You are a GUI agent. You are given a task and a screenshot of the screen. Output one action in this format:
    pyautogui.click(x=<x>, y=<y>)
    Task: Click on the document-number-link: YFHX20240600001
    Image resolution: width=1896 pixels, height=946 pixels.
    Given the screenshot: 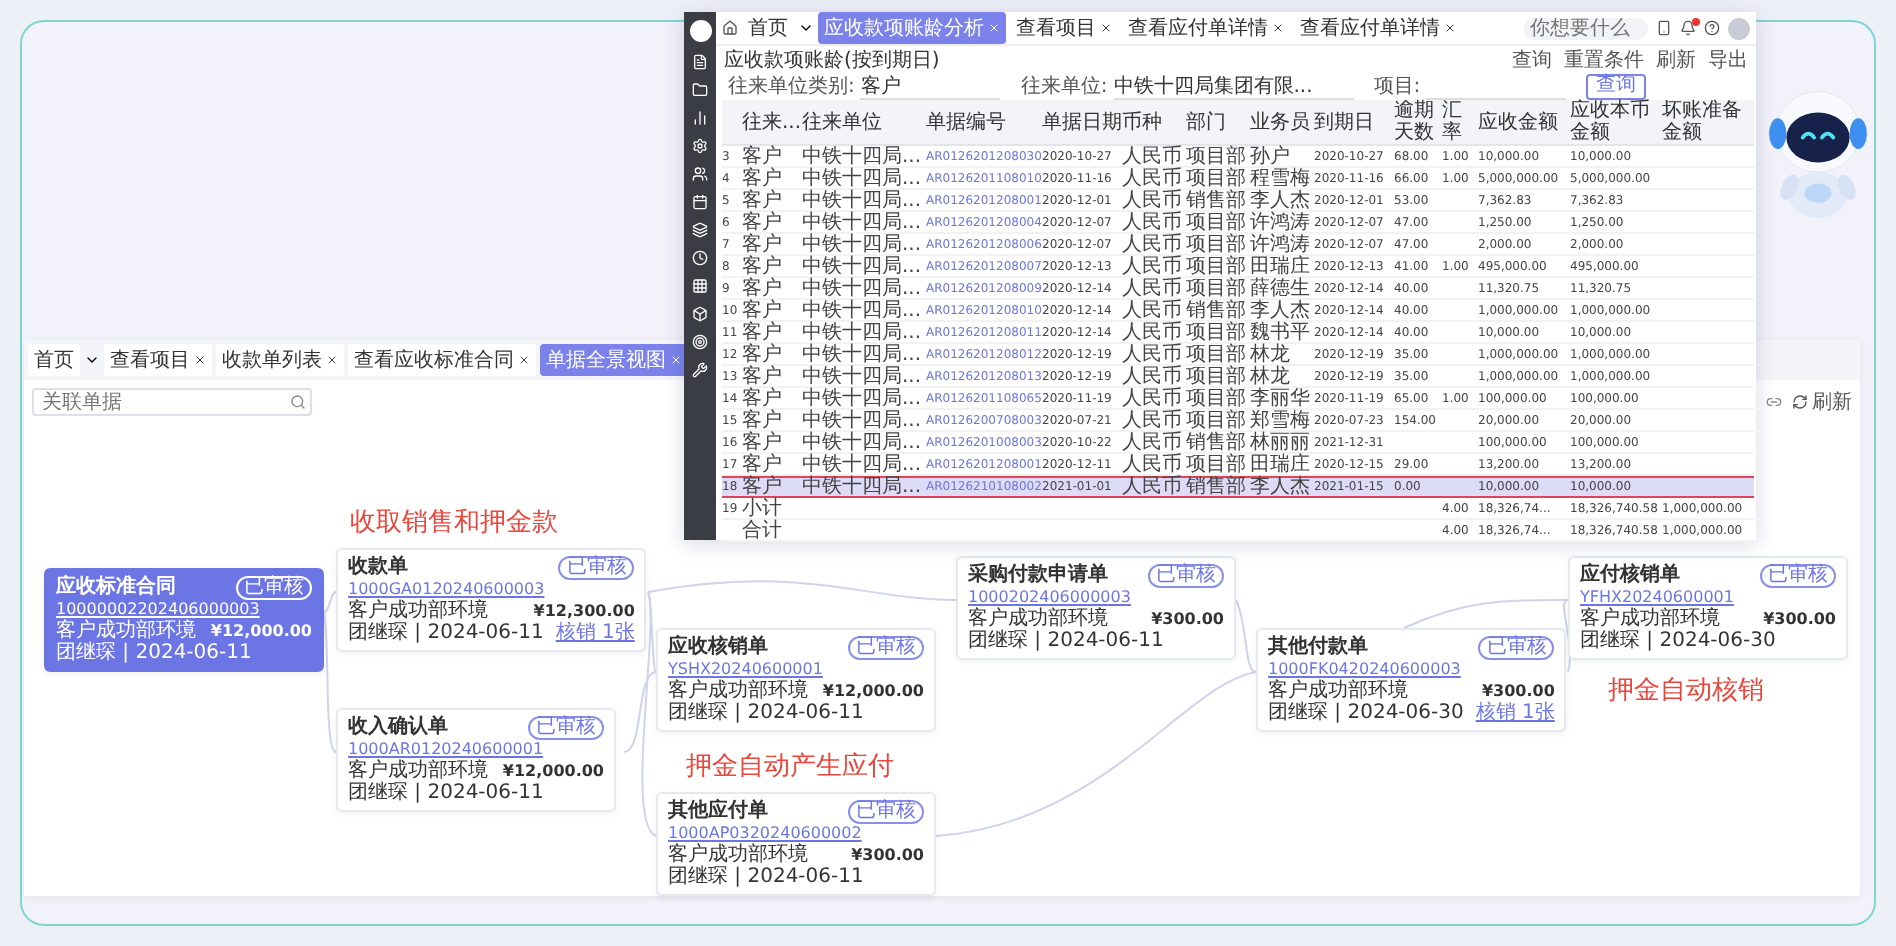 What is the action you would take?
    pyautogui.click(x=1657, y=597)
    